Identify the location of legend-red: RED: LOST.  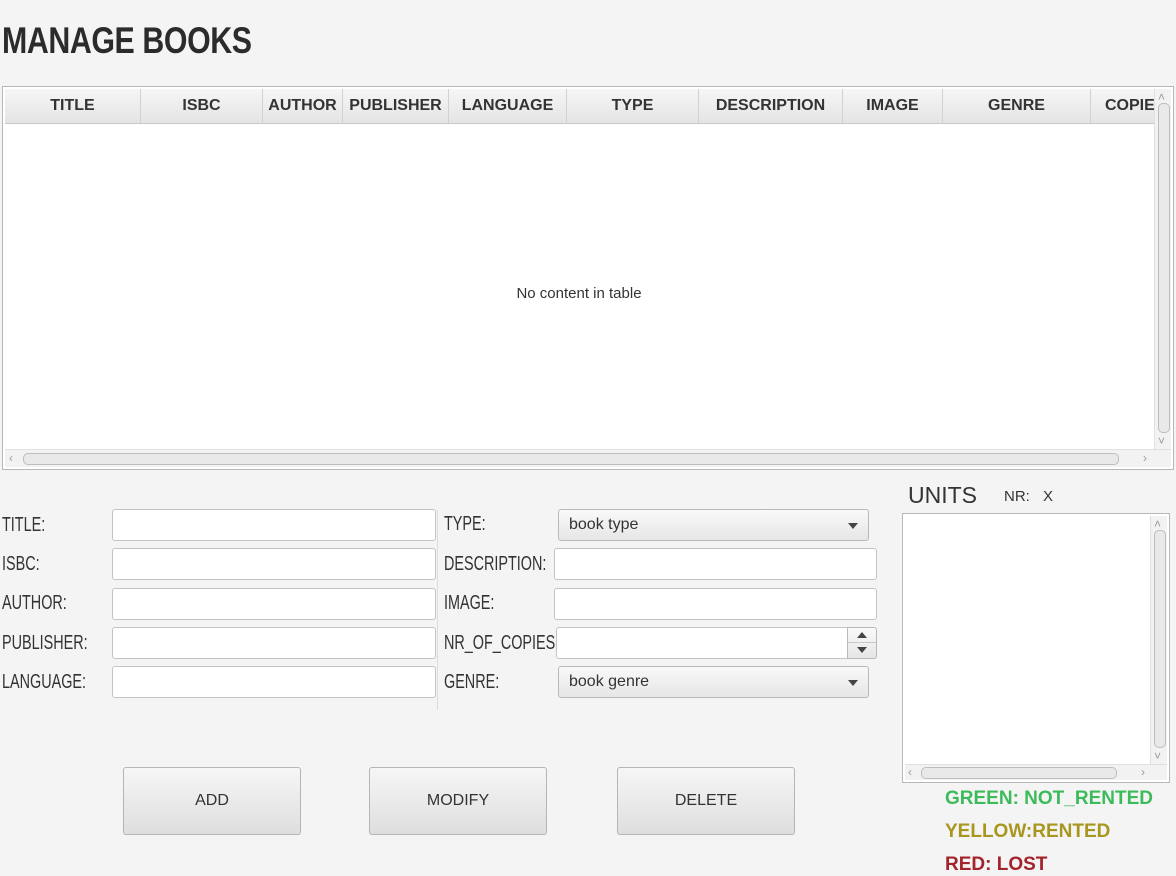
(996, 864).